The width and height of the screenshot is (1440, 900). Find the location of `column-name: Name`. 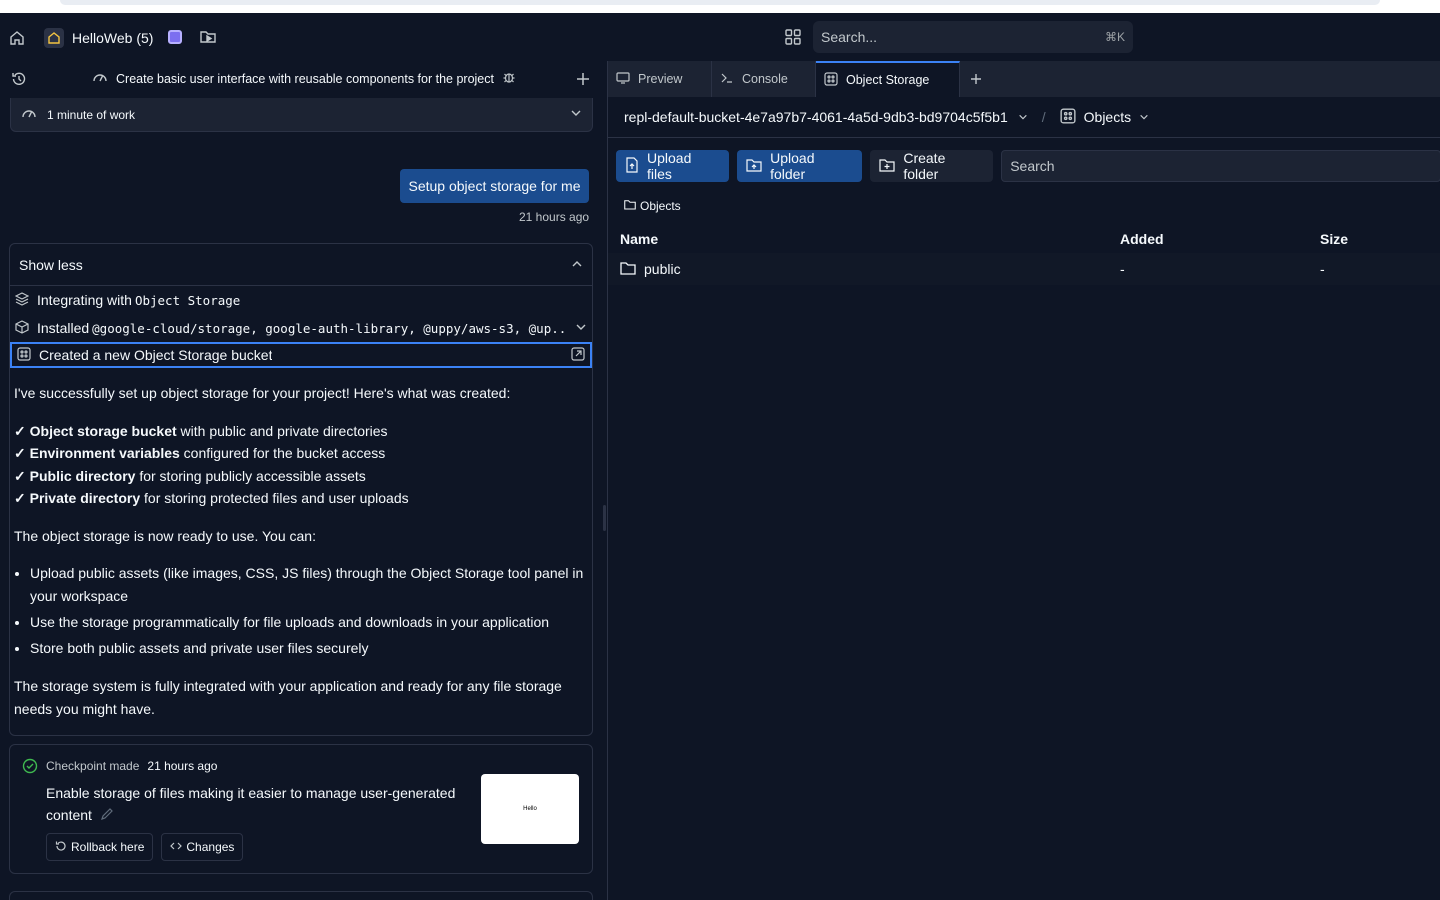

column-name: Name is located at coordinates (639, 239).